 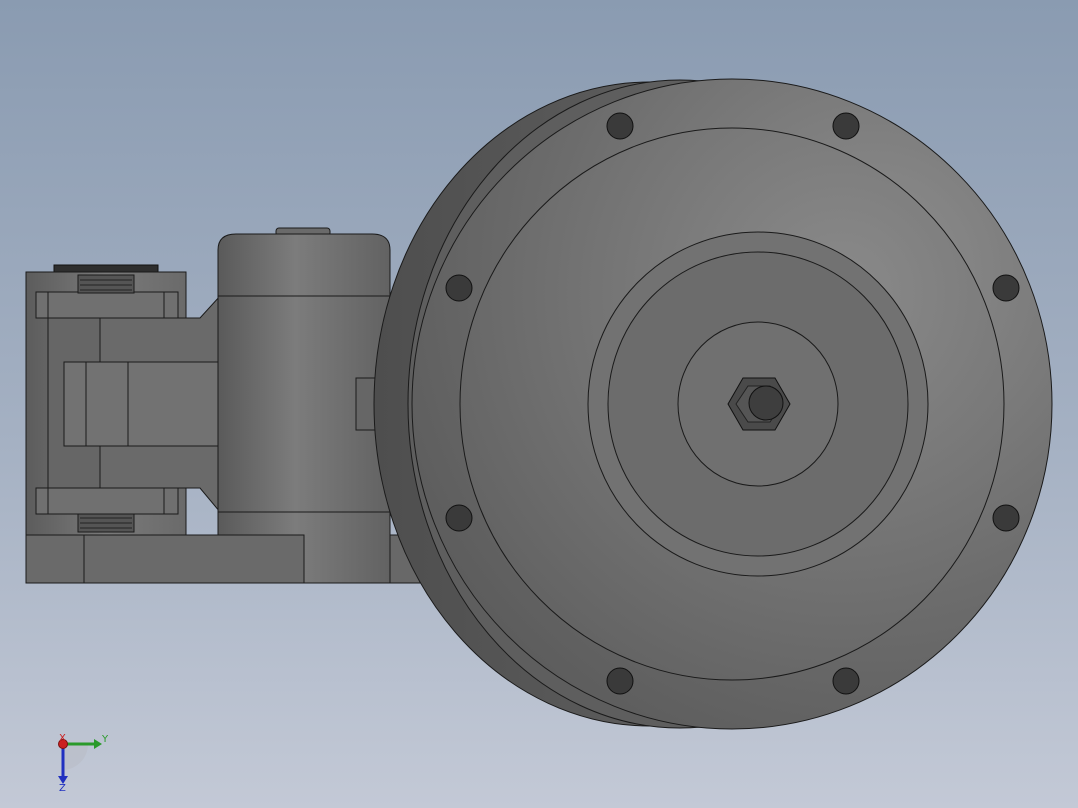 I want to click on stud-top, so click(x=106, y=284).